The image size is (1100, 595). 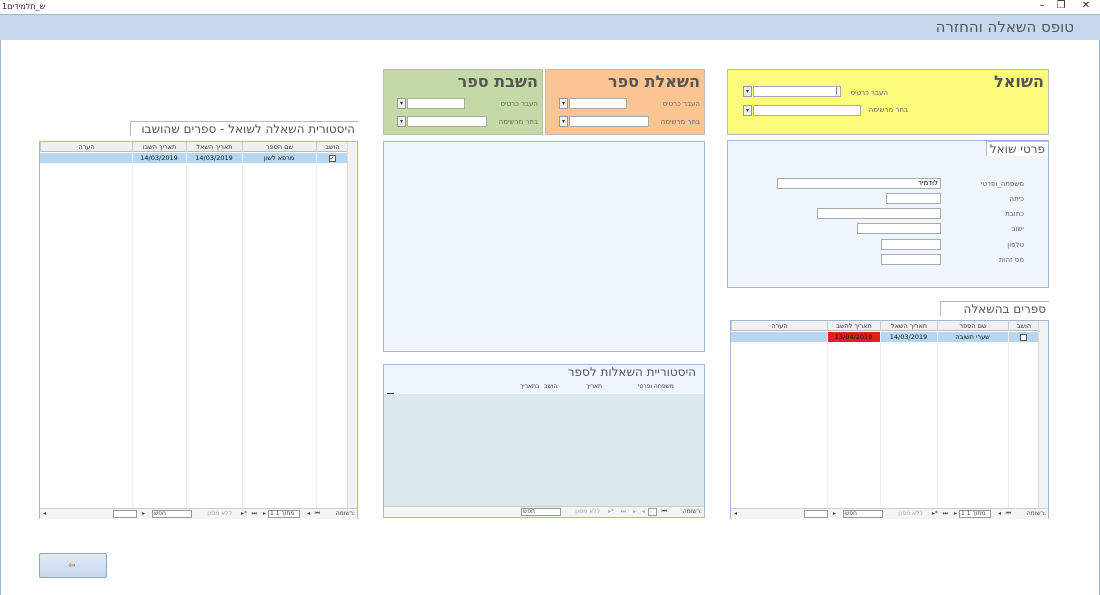 I want to click on table-row: שערי תשובה 14/03/2019 13/04/2019, so click(x=885, y=337).